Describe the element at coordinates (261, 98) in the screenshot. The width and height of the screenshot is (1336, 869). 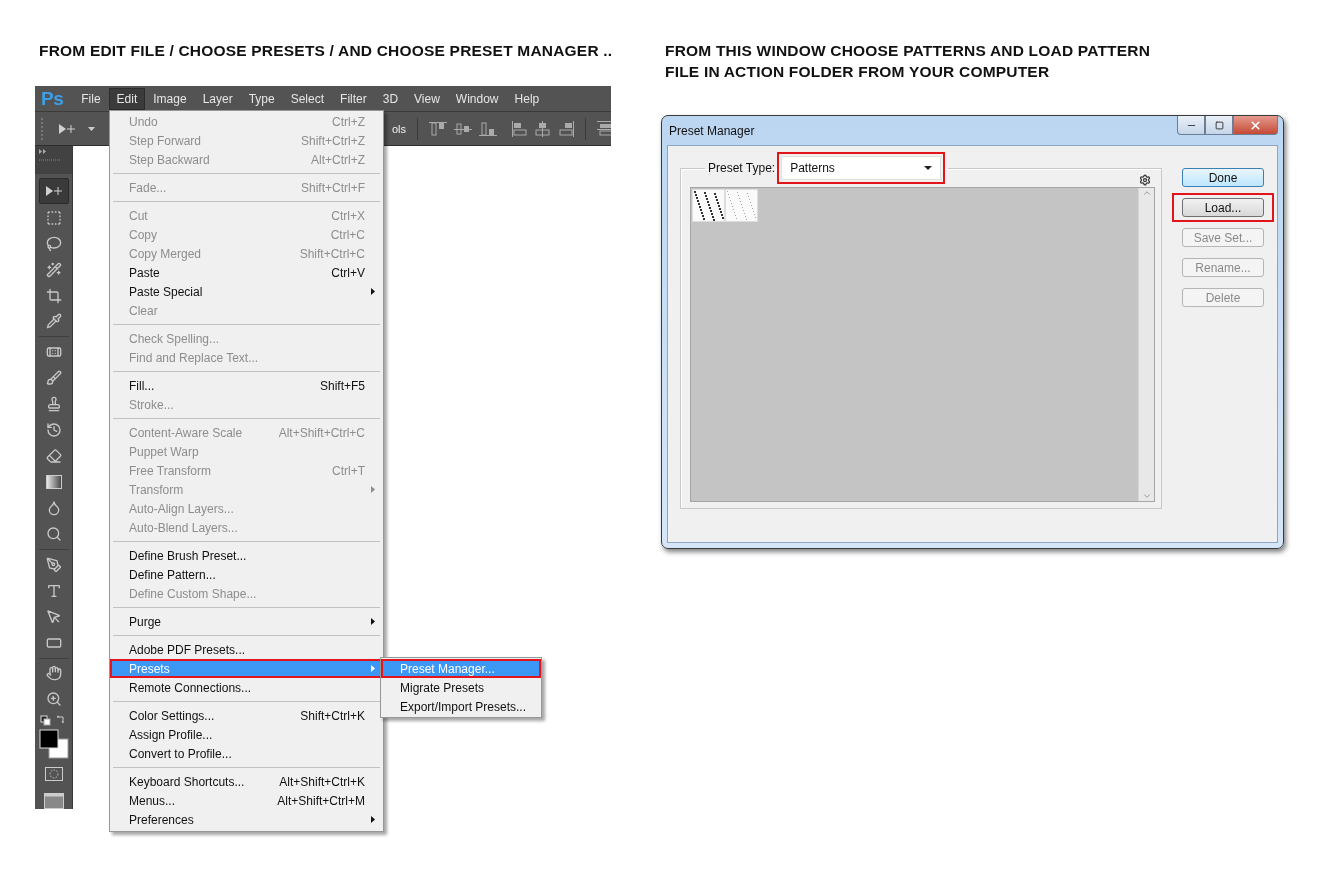
I see `menu-title: Type` at that location.